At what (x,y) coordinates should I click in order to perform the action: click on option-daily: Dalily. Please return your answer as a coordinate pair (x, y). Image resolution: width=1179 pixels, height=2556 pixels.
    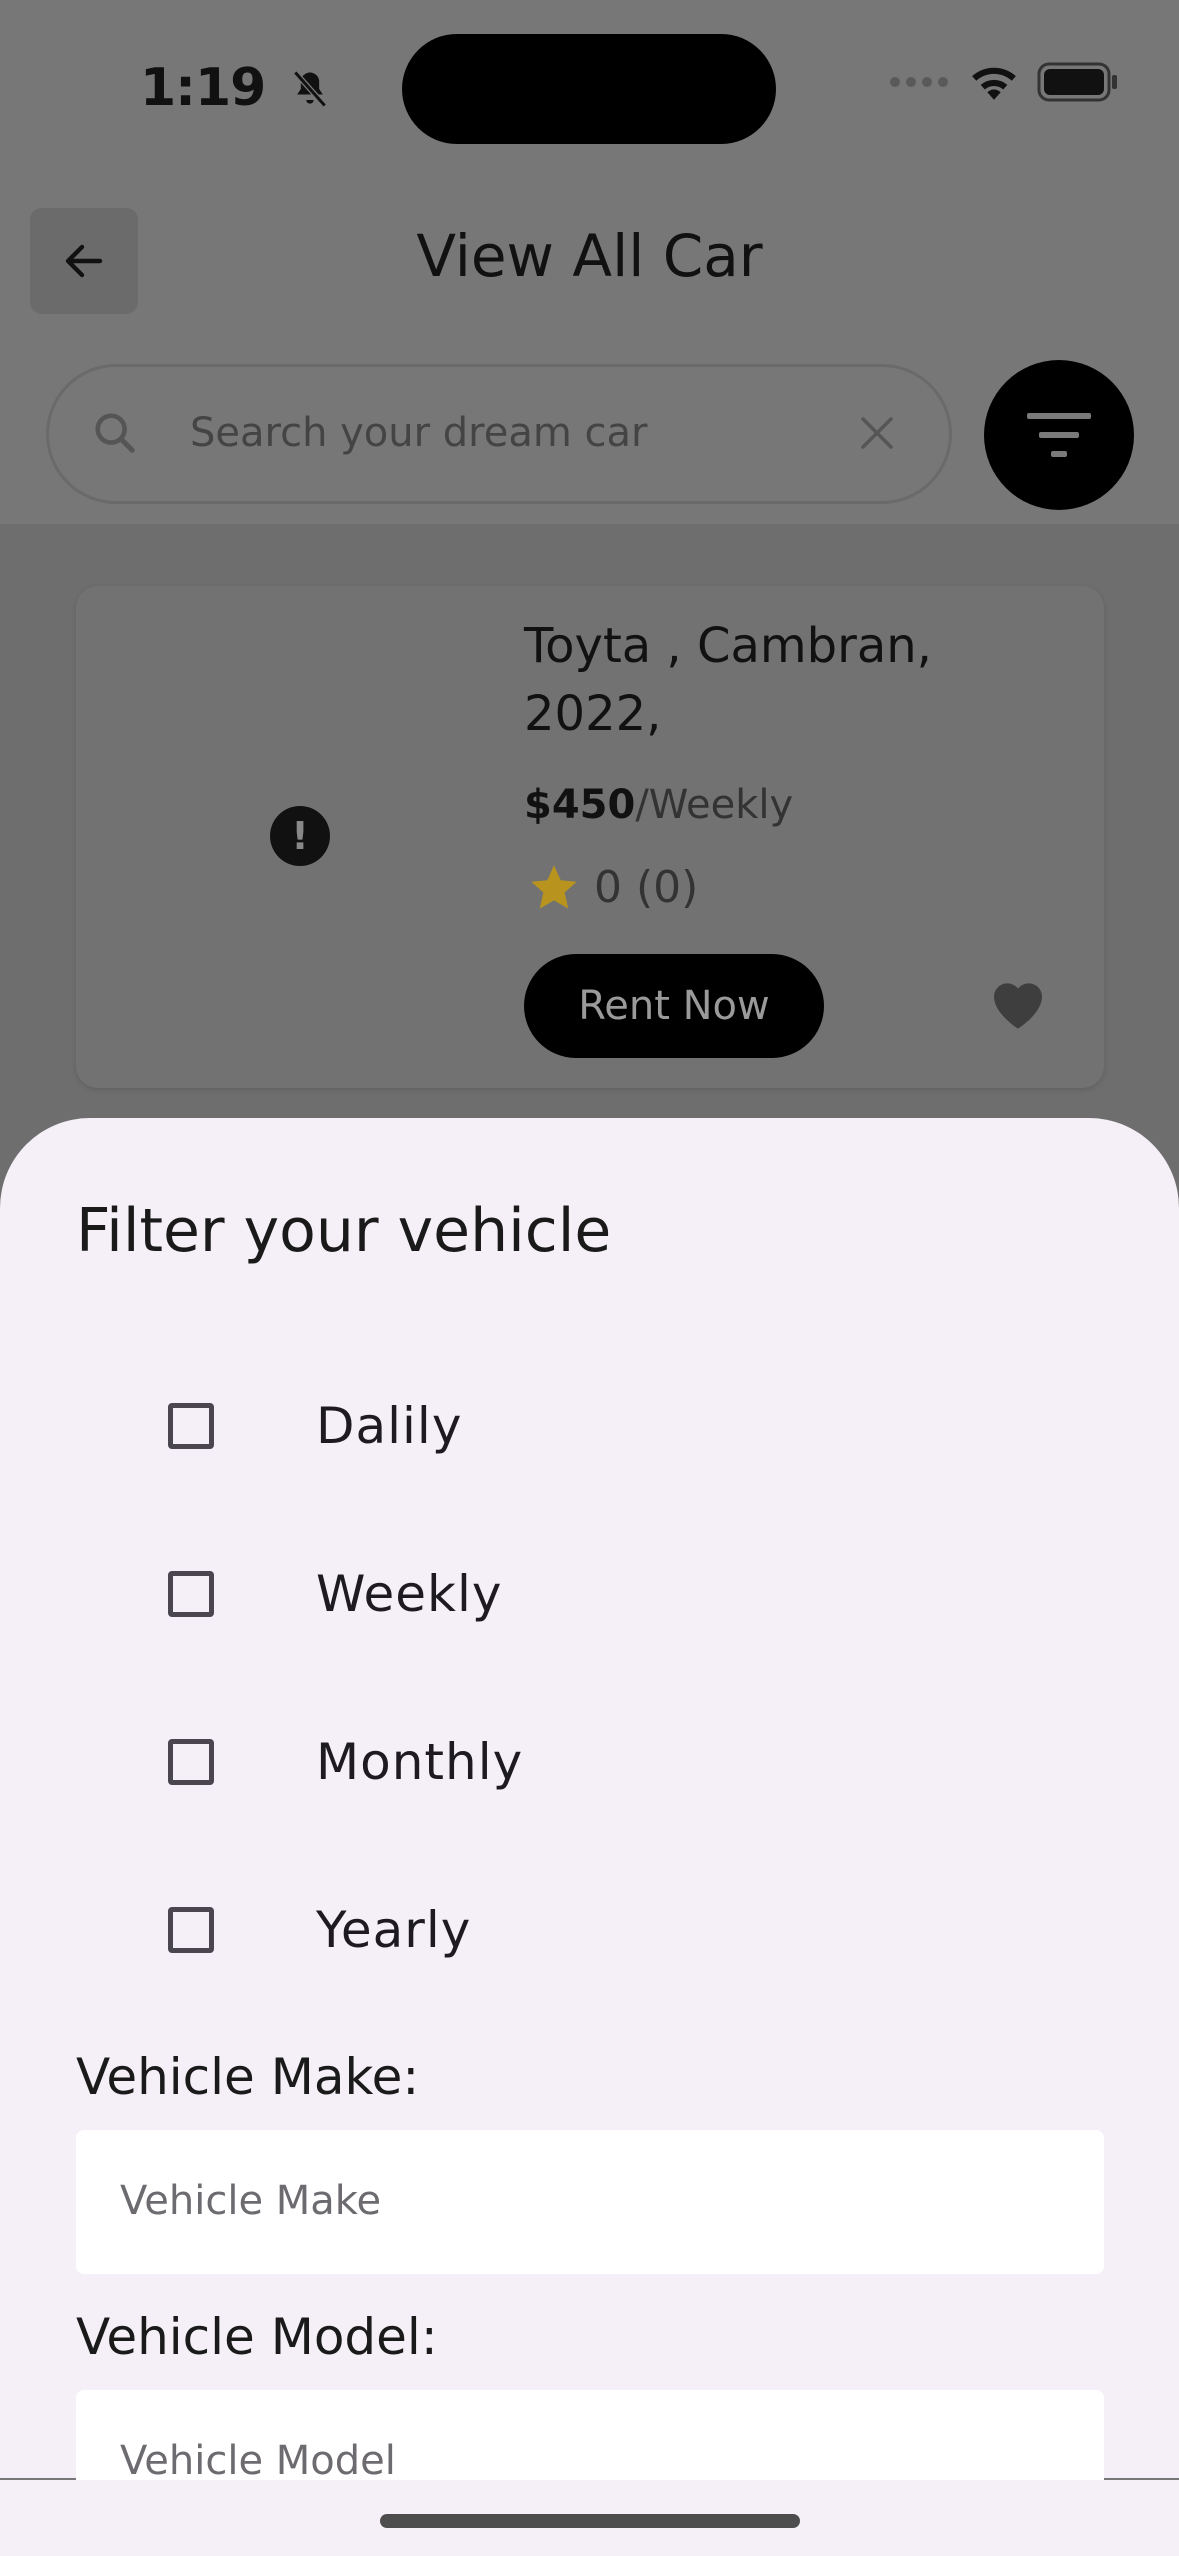
    Looking at the image, I should click on (314, 1426).